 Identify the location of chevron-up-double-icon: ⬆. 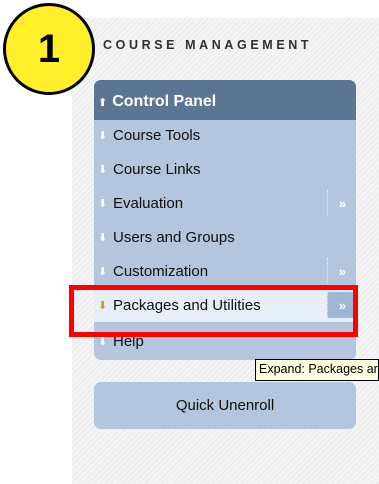
(103, 102).